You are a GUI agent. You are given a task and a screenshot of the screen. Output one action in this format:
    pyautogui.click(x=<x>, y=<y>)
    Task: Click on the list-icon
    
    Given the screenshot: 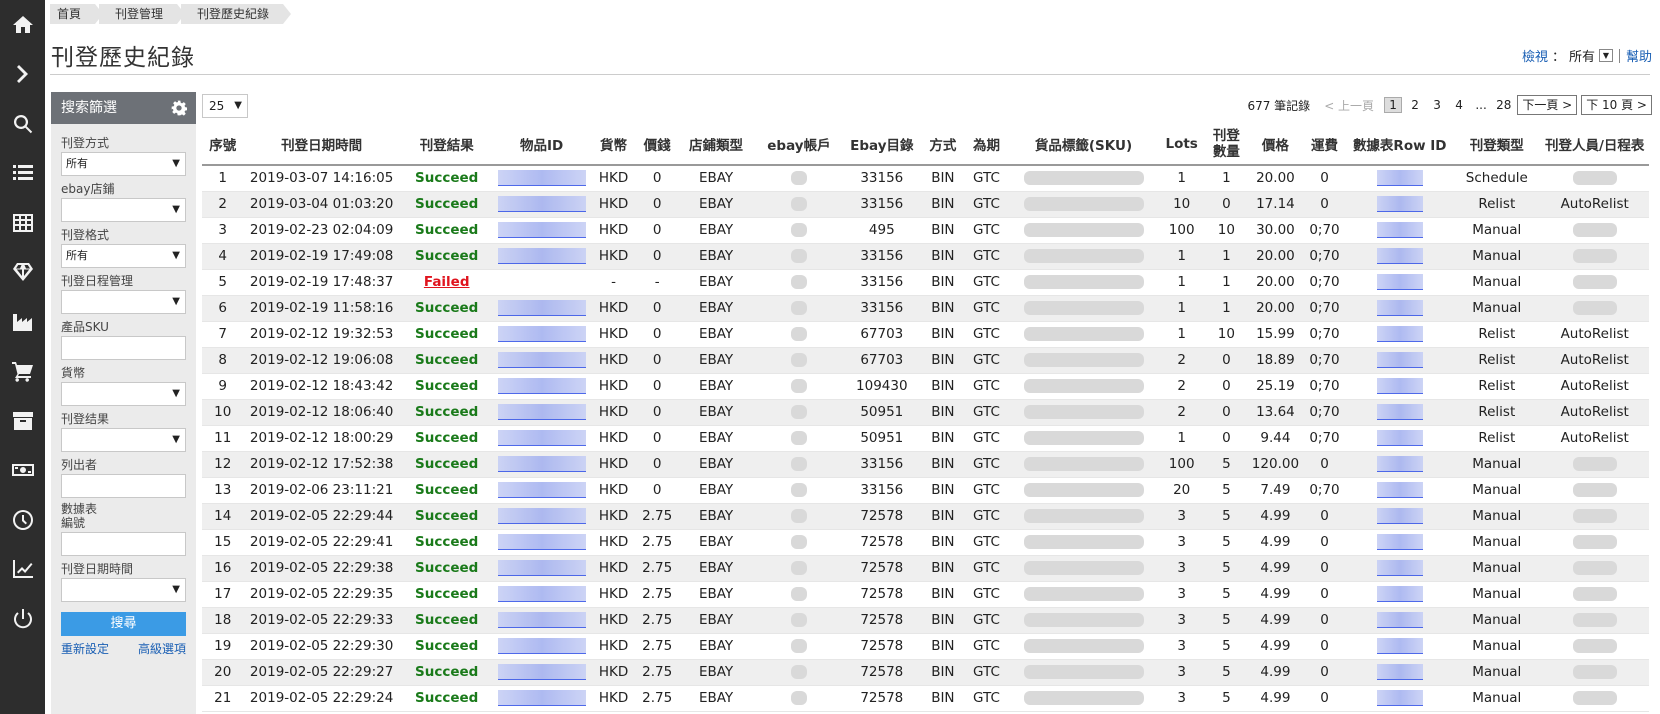 What is the action you would take?
    pyautogui.click(x=22, y=174)
    